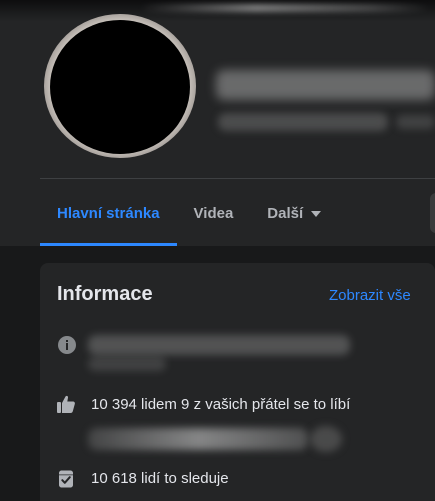  Describe the element at coordinates (316, 214) in the screenshot. I see `chevron-down-icon` at that location.